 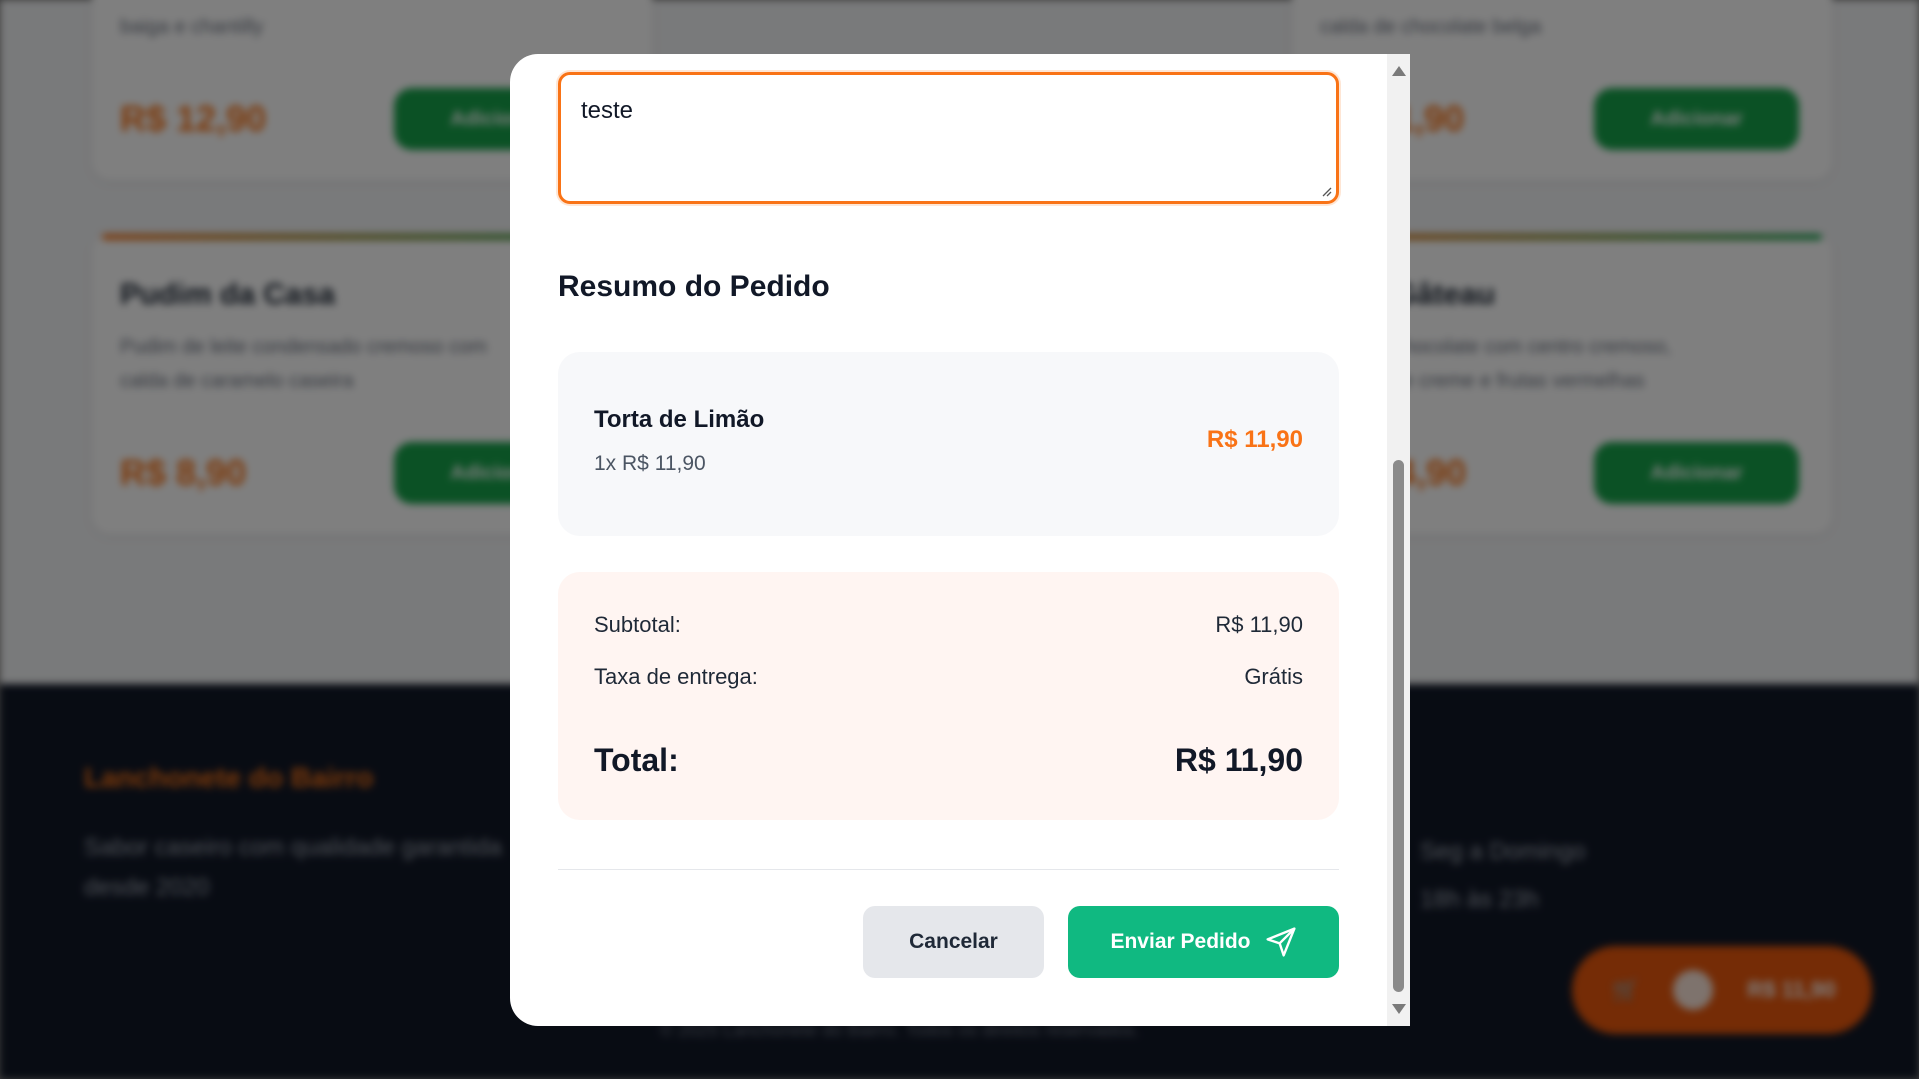 I want to click on modal-scrollbar, so click(x=1398, y=540).